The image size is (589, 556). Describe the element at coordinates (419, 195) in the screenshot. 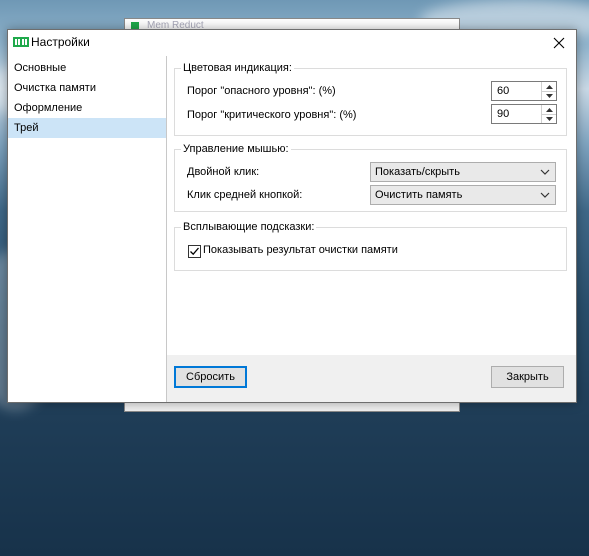

I see `middle-click-value: Очистить память` at that location.